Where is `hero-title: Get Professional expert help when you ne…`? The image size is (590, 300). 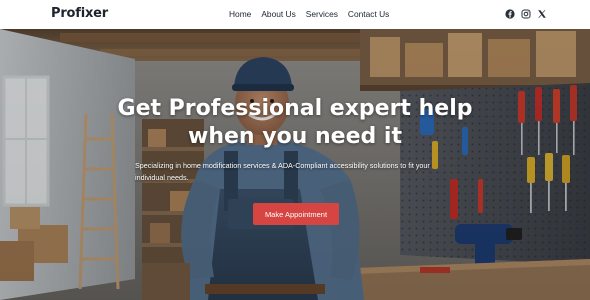
hero-title: Get Professional expert help when you ne… is located at coordinates (295, 123).